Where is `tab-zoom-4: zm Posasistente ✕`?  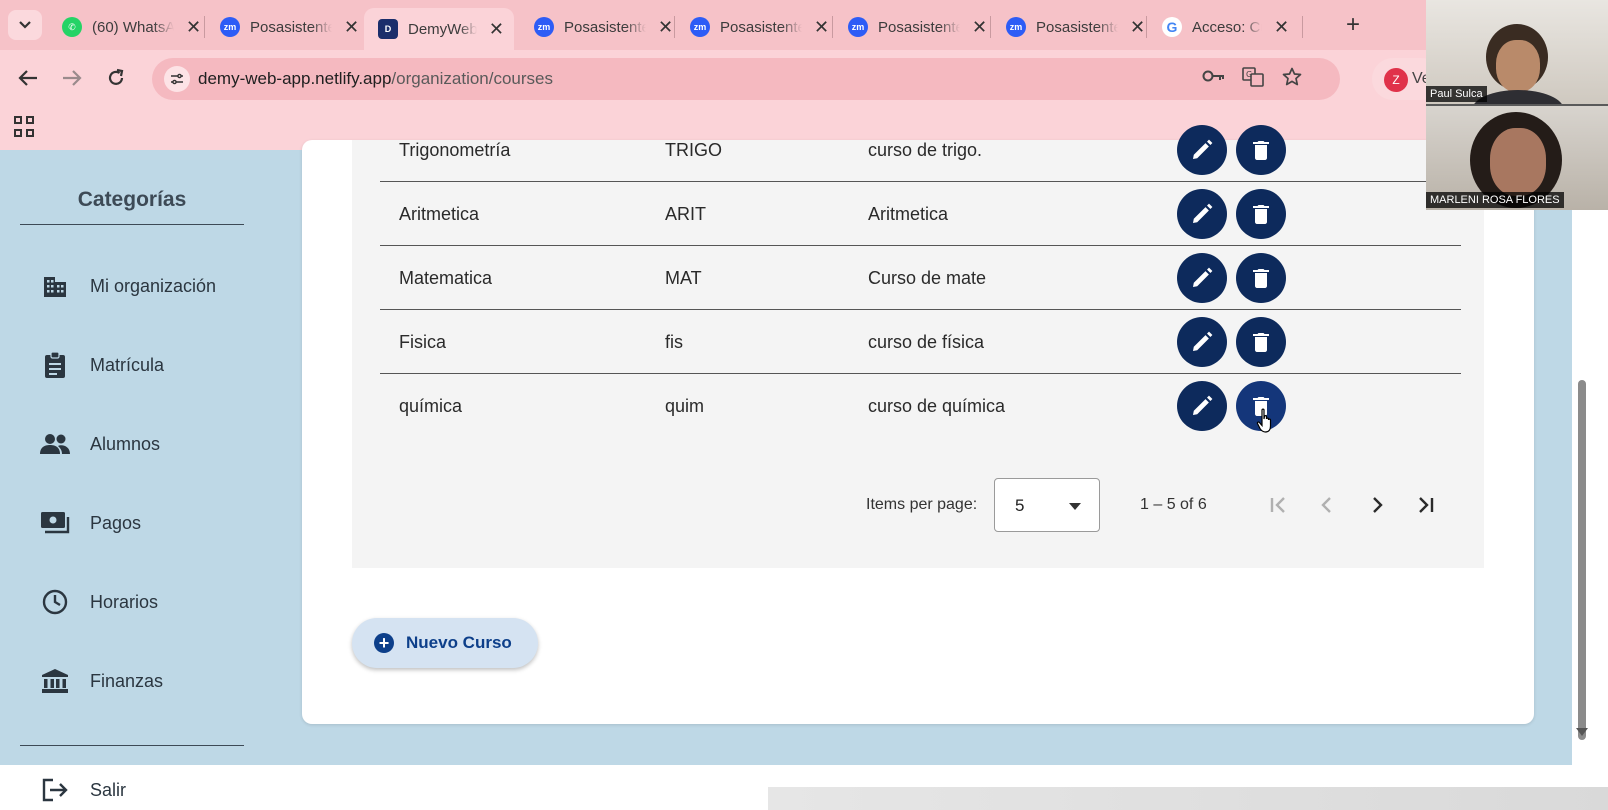
tab-zoom-4: zm Posasistente ✕ is located at coordinates (915, 27).